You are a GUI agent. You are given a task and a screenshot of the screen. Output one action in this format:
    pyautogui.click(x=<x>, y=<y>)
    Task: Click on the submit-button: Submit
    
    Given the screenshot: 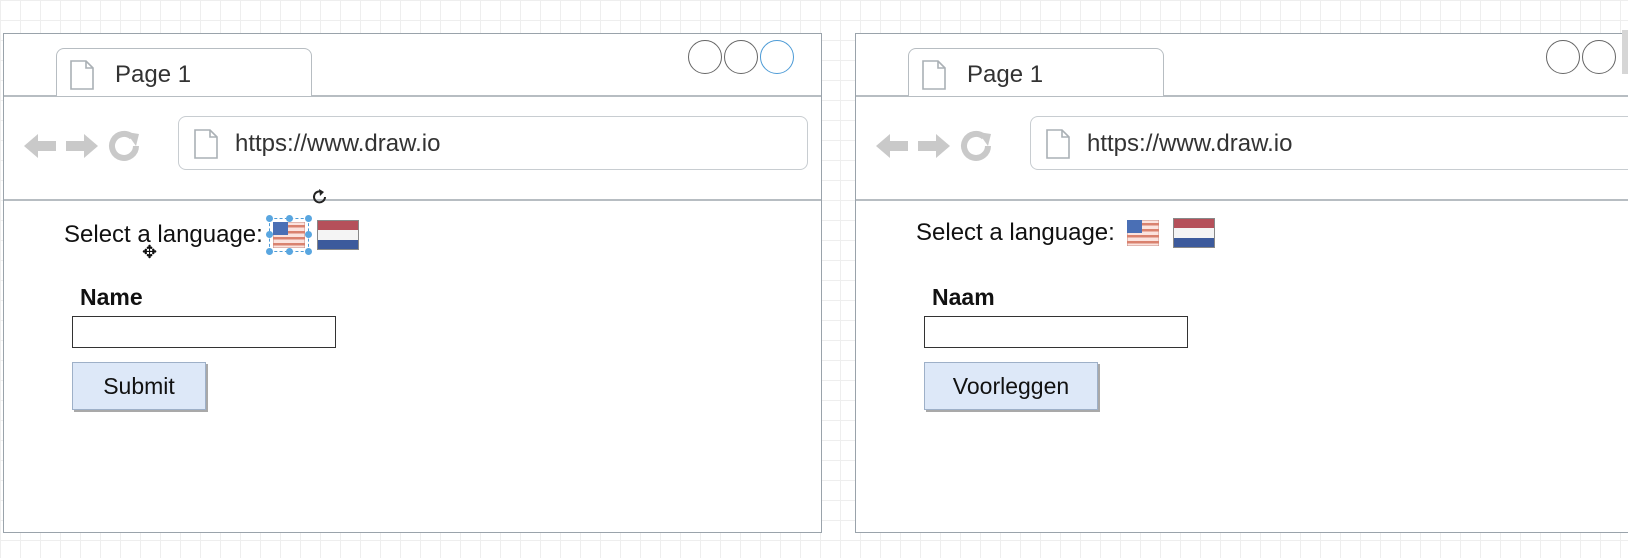 What is the action you would take?
    pyautogui.click(x=139, y=386)
    